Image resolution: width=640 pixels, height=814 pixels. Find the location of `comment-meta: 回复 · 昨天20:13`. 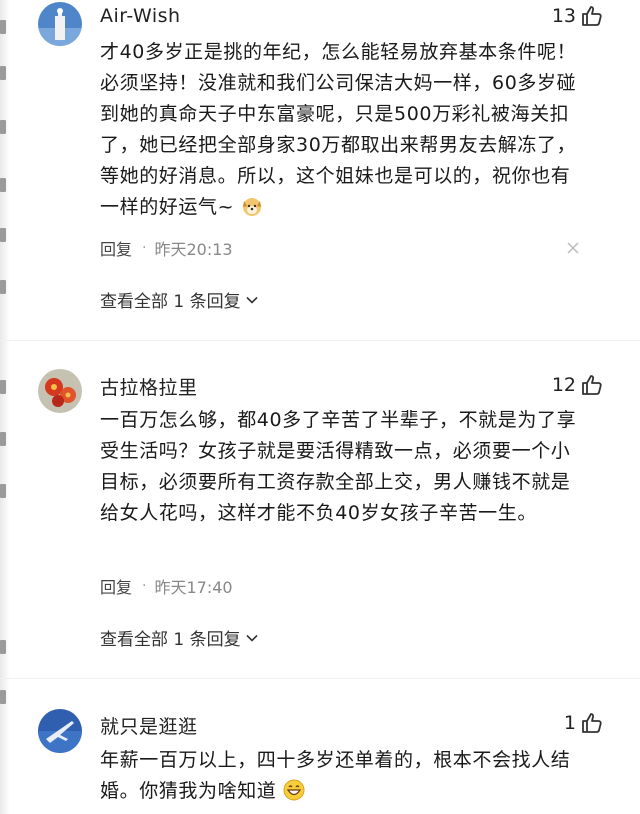

comment-meta: 回复 · 昨天20:13 is located at coordinates (166, 248).